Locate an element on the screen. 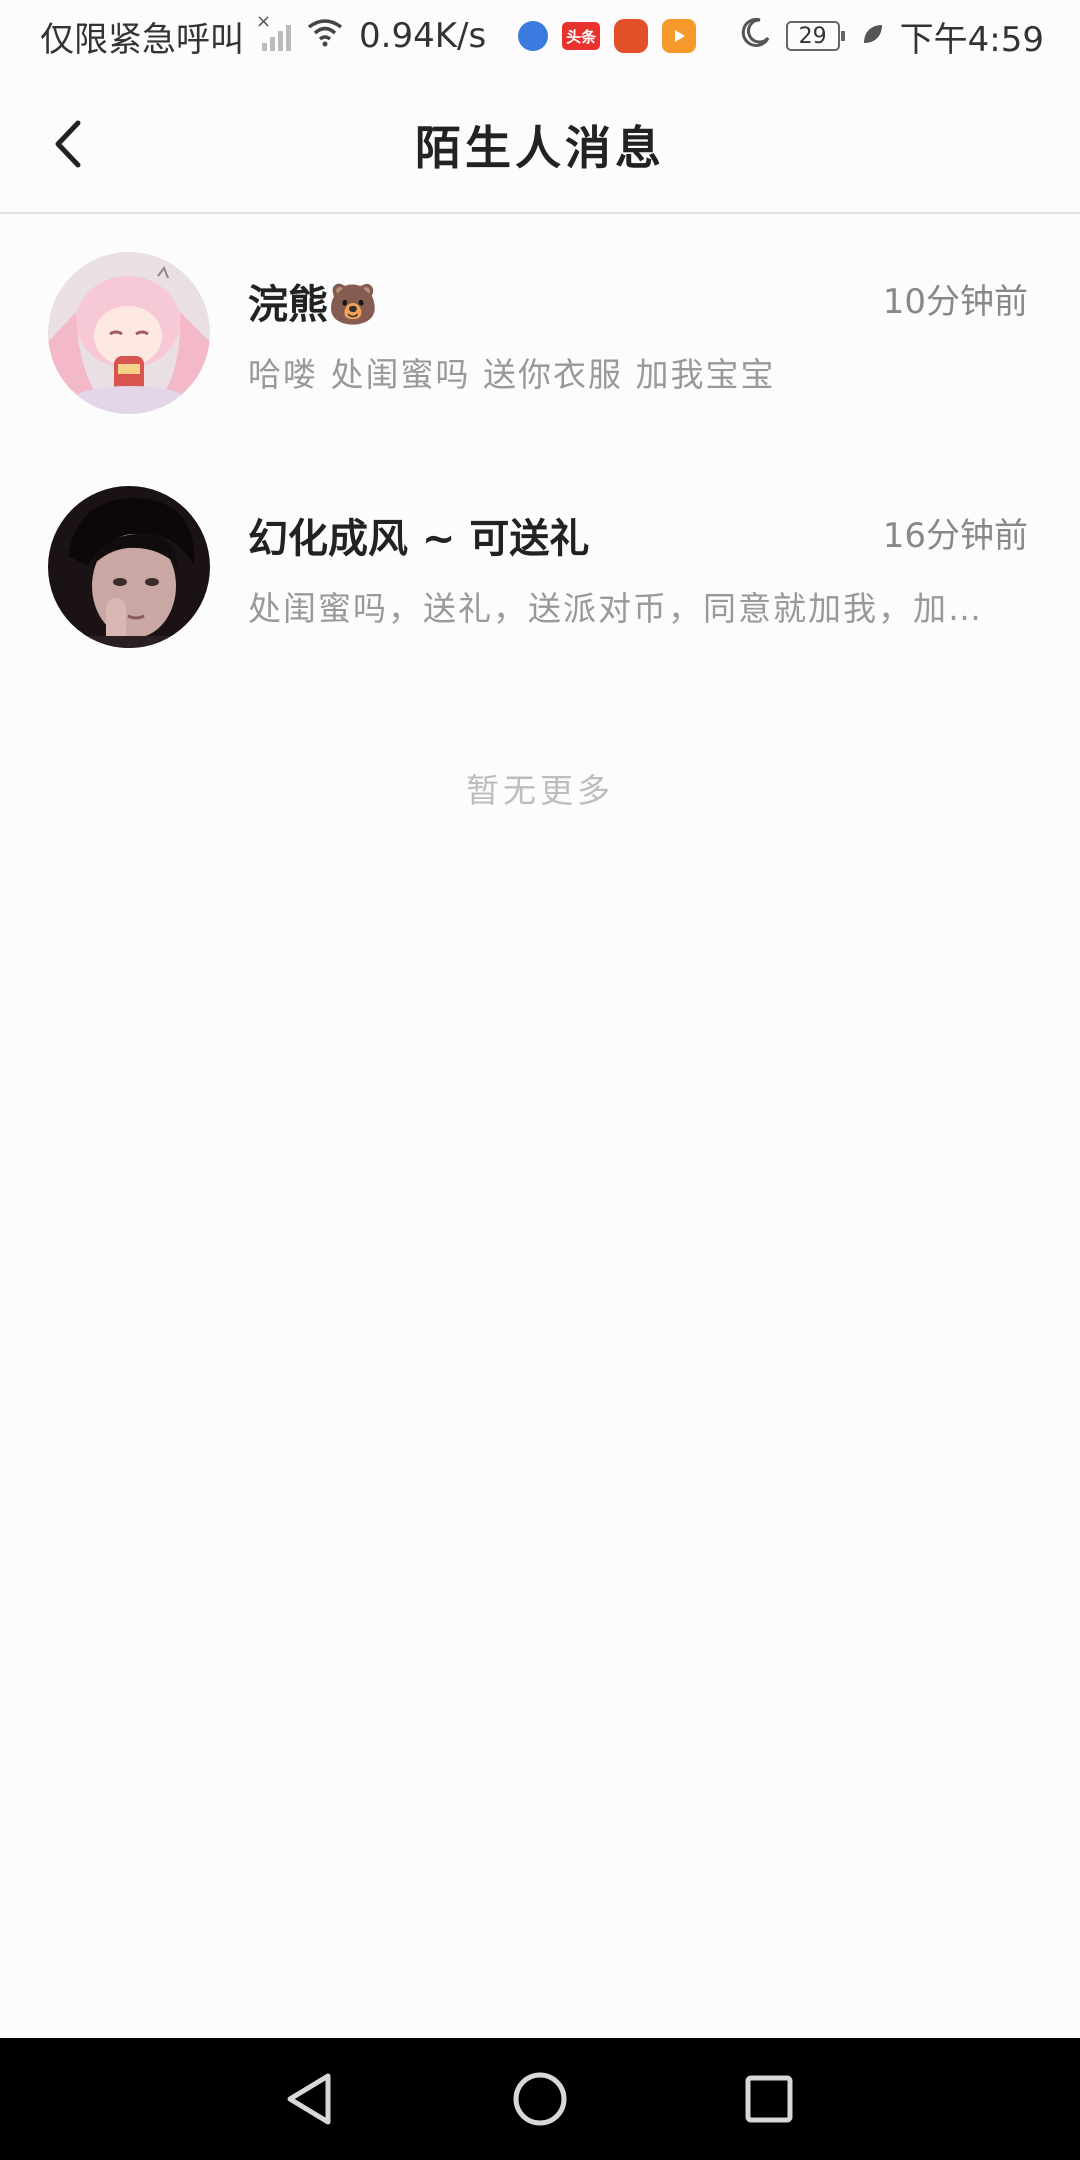  top-app-bar: 陌生人消息 is located at coordinates (540, 143).